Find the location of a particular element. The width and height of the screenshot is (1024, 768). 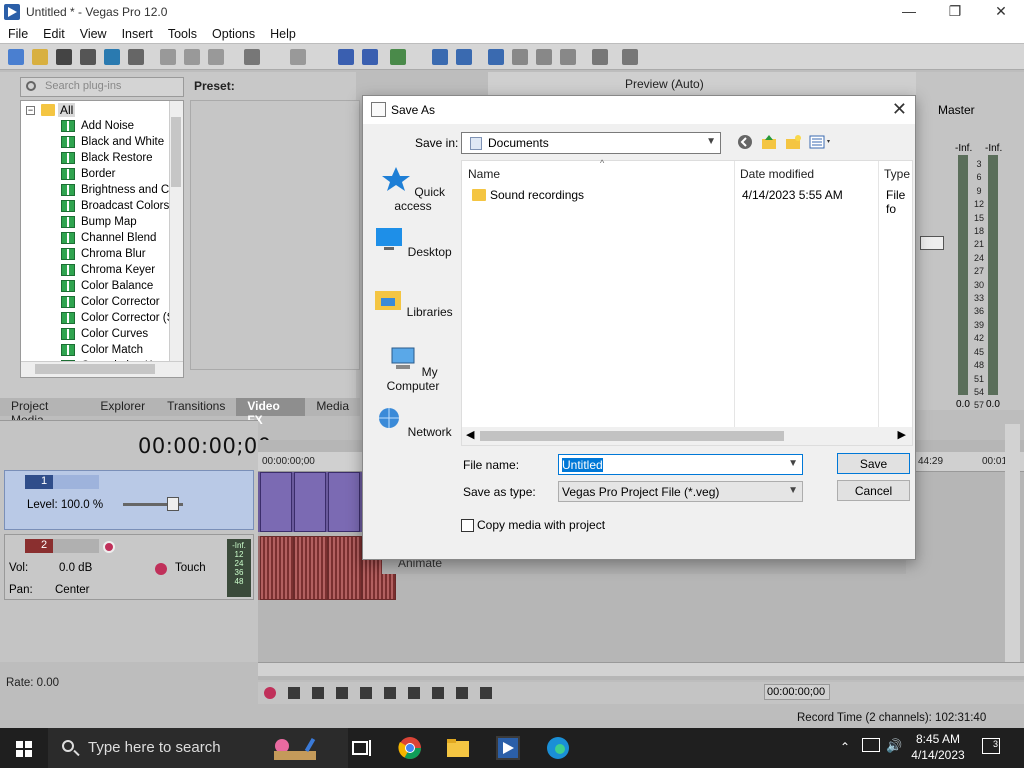

record-icon is located at coordinates (270, 693).